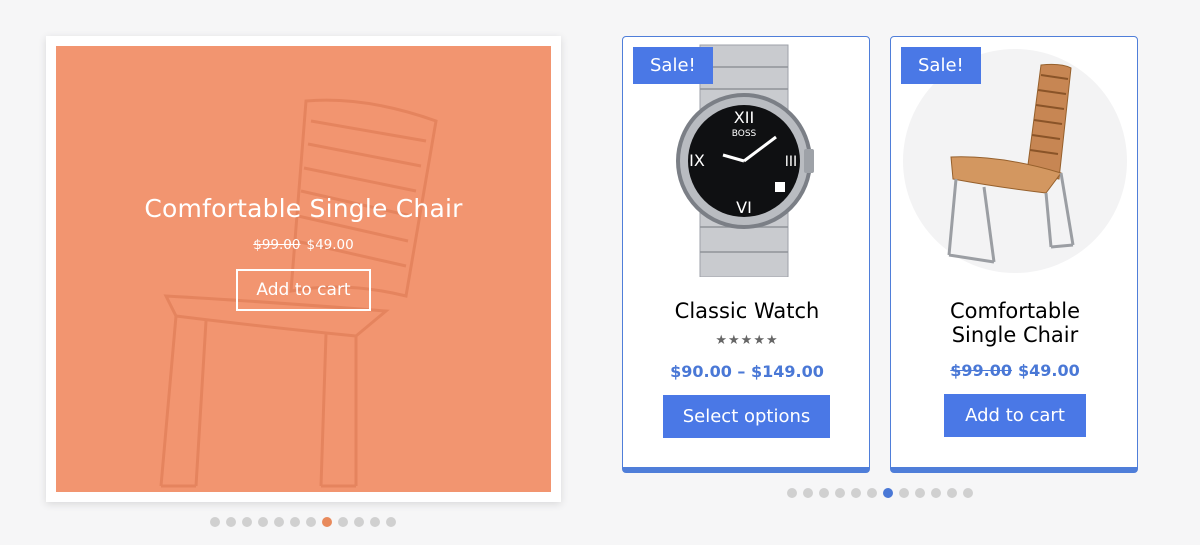 The height and width of the screenshot is (545, 1200). What do you see at coordinates (791, 162) in the screenshot?
I see `svg-text: III` at bounding box center [791, 162].